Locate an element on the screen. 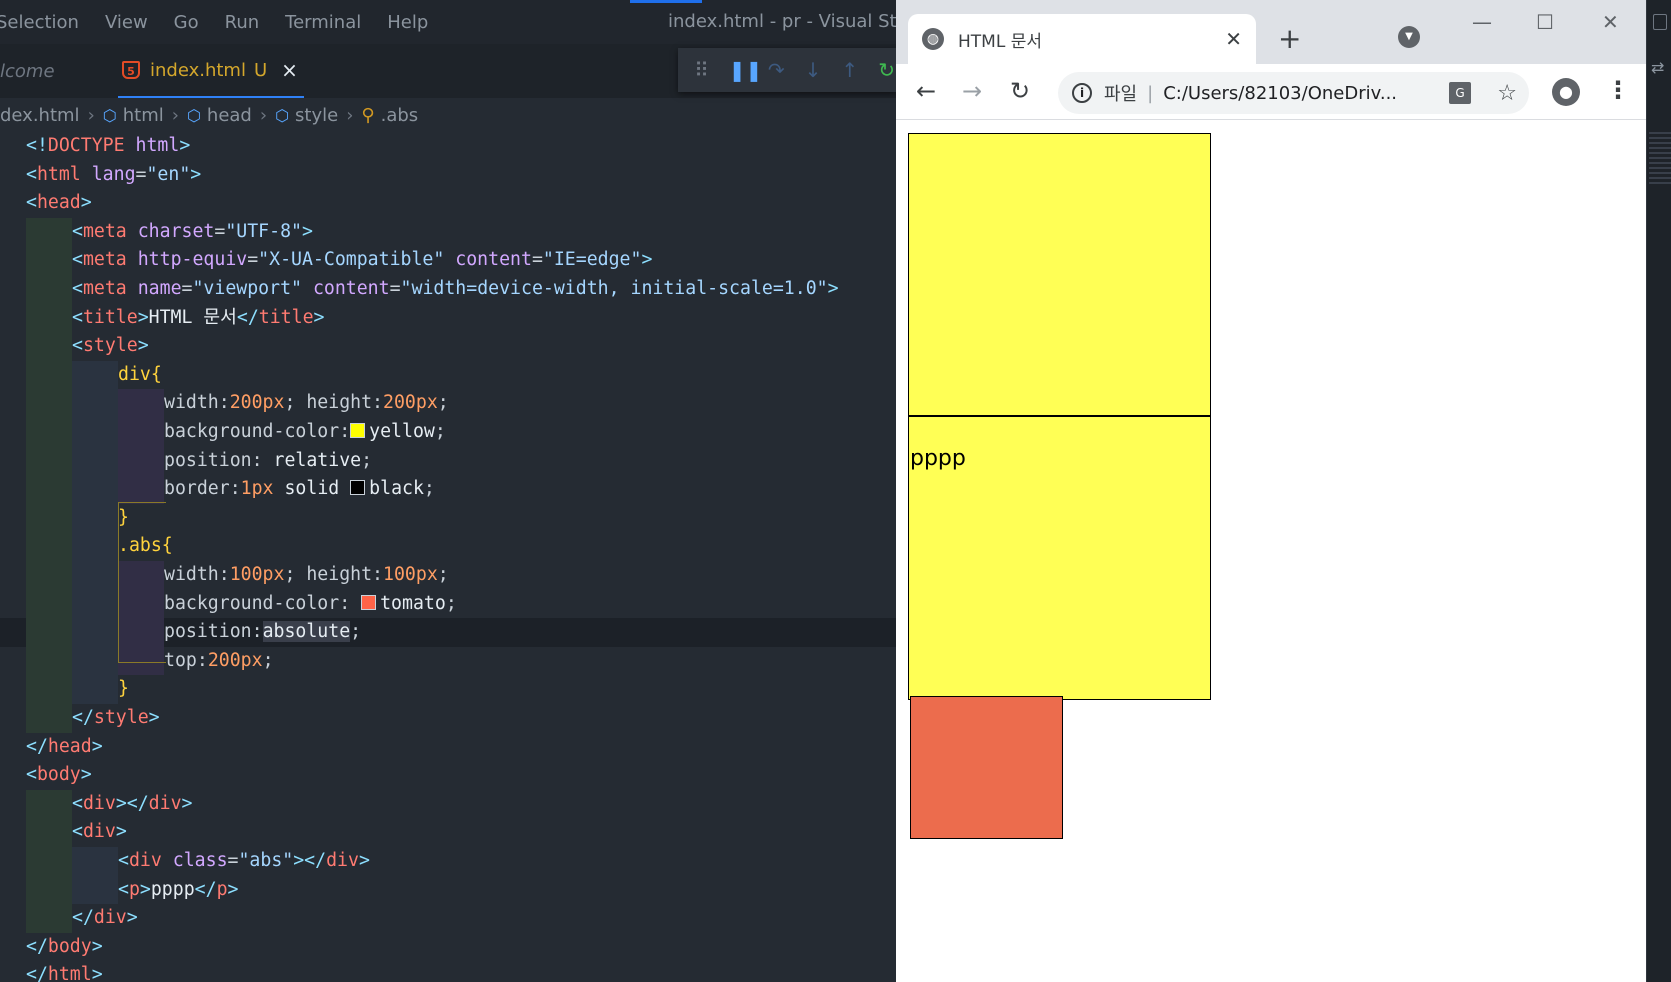  bookmark-star-icon: ☆ is located at coordinates (1507, 93).